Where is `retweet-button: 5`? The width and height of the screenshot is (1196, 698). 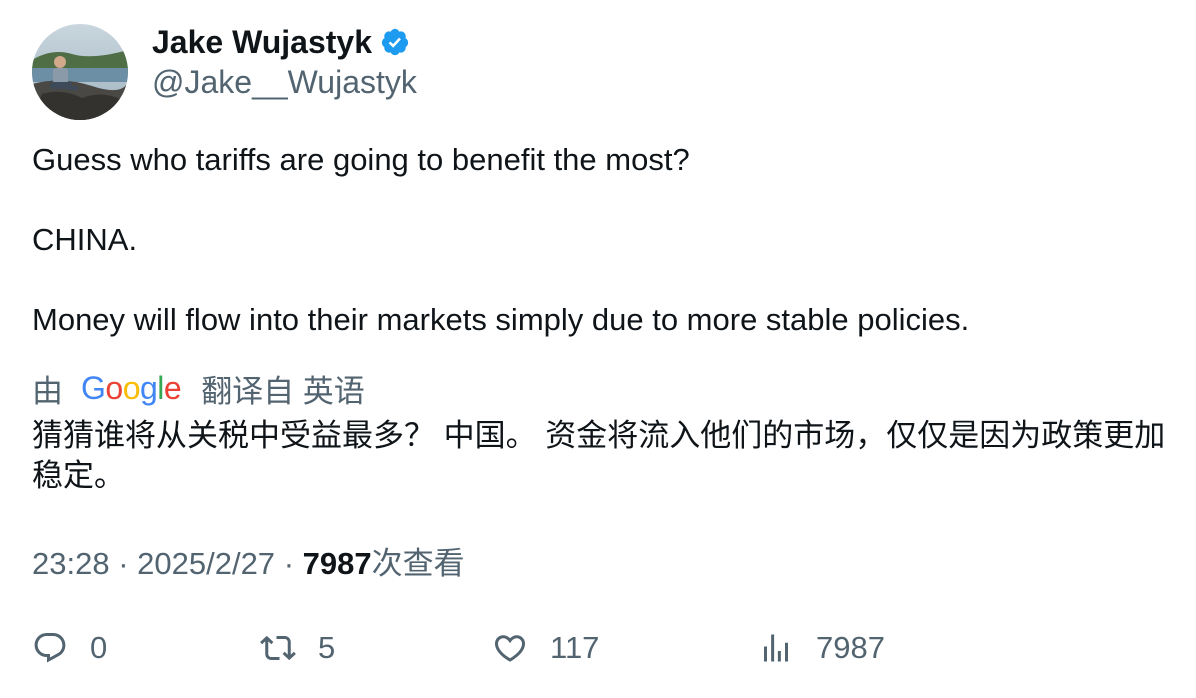 retweet-button: 5 is located at coordinates (297, 648).